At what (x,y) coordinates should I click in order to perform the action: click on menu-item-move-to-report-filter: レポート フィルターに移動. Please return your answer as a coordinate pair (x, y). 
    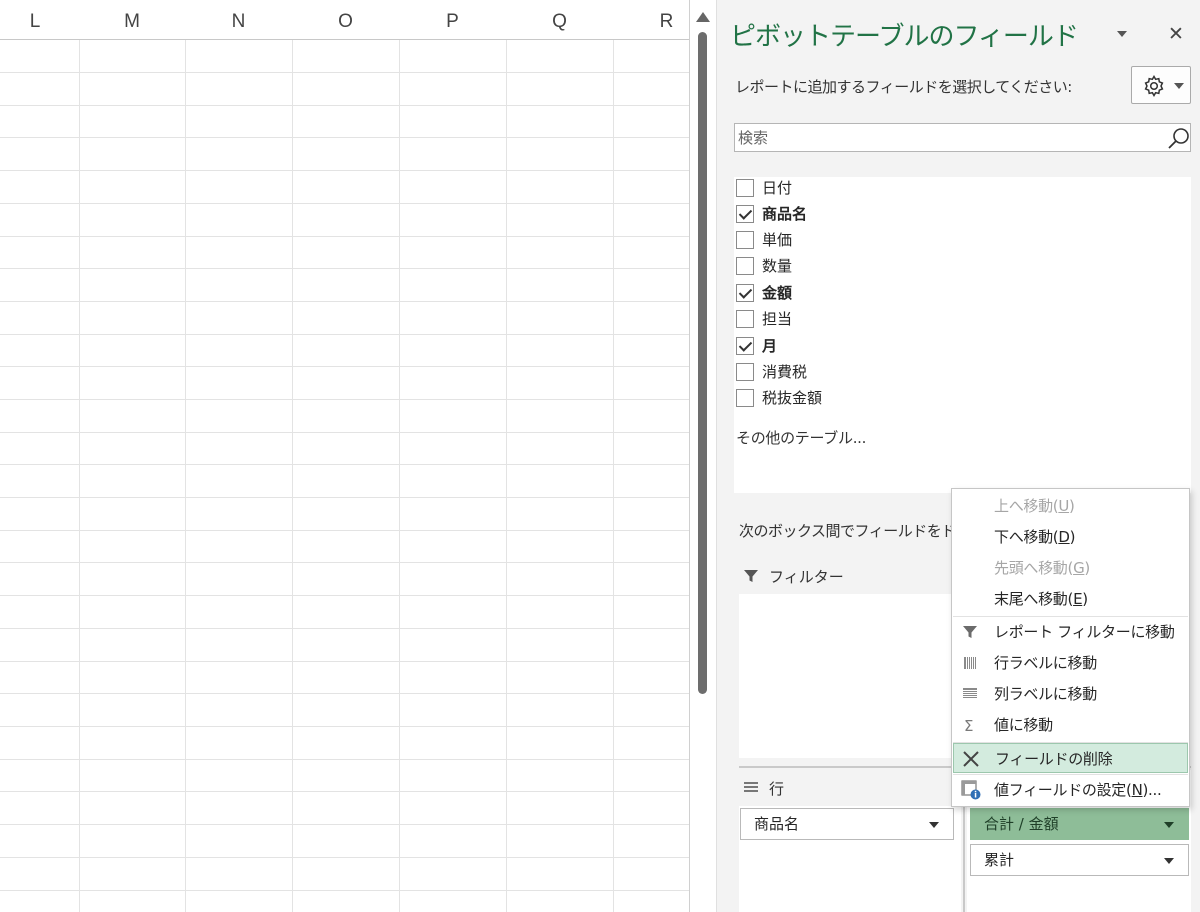
    Looking at the image, I should click on (1070, 632).